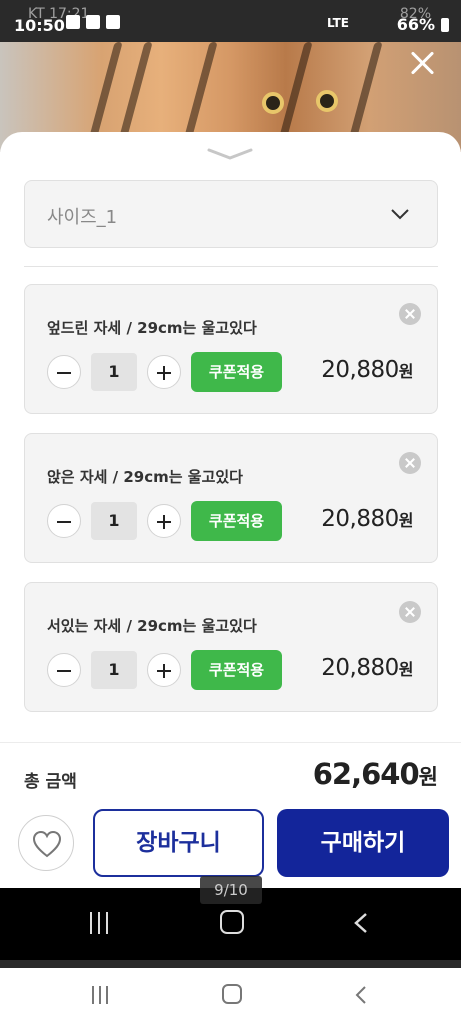 This screenshot has height=1024, width=461. I want to click on option-title: 서있는 자세 / 29cm는 울고있다, so click(152, 626).